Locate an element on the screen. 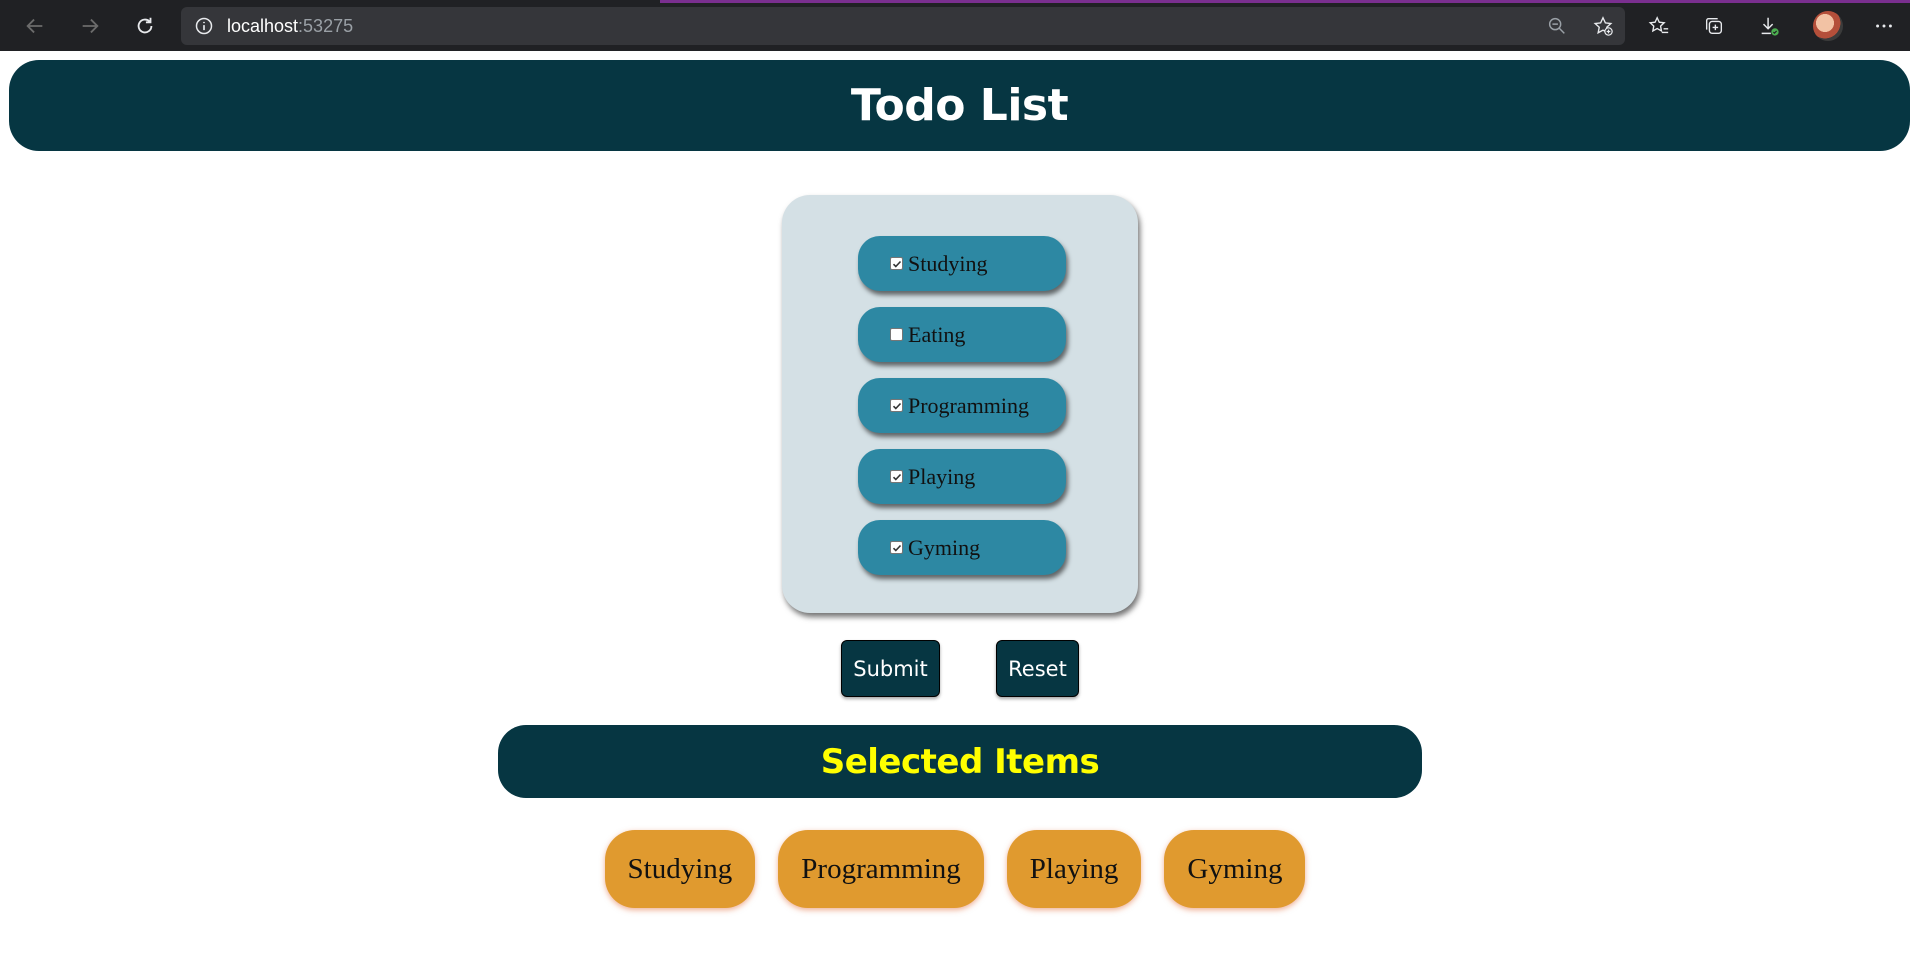  collections-button is located at coordinates (1714, 26).